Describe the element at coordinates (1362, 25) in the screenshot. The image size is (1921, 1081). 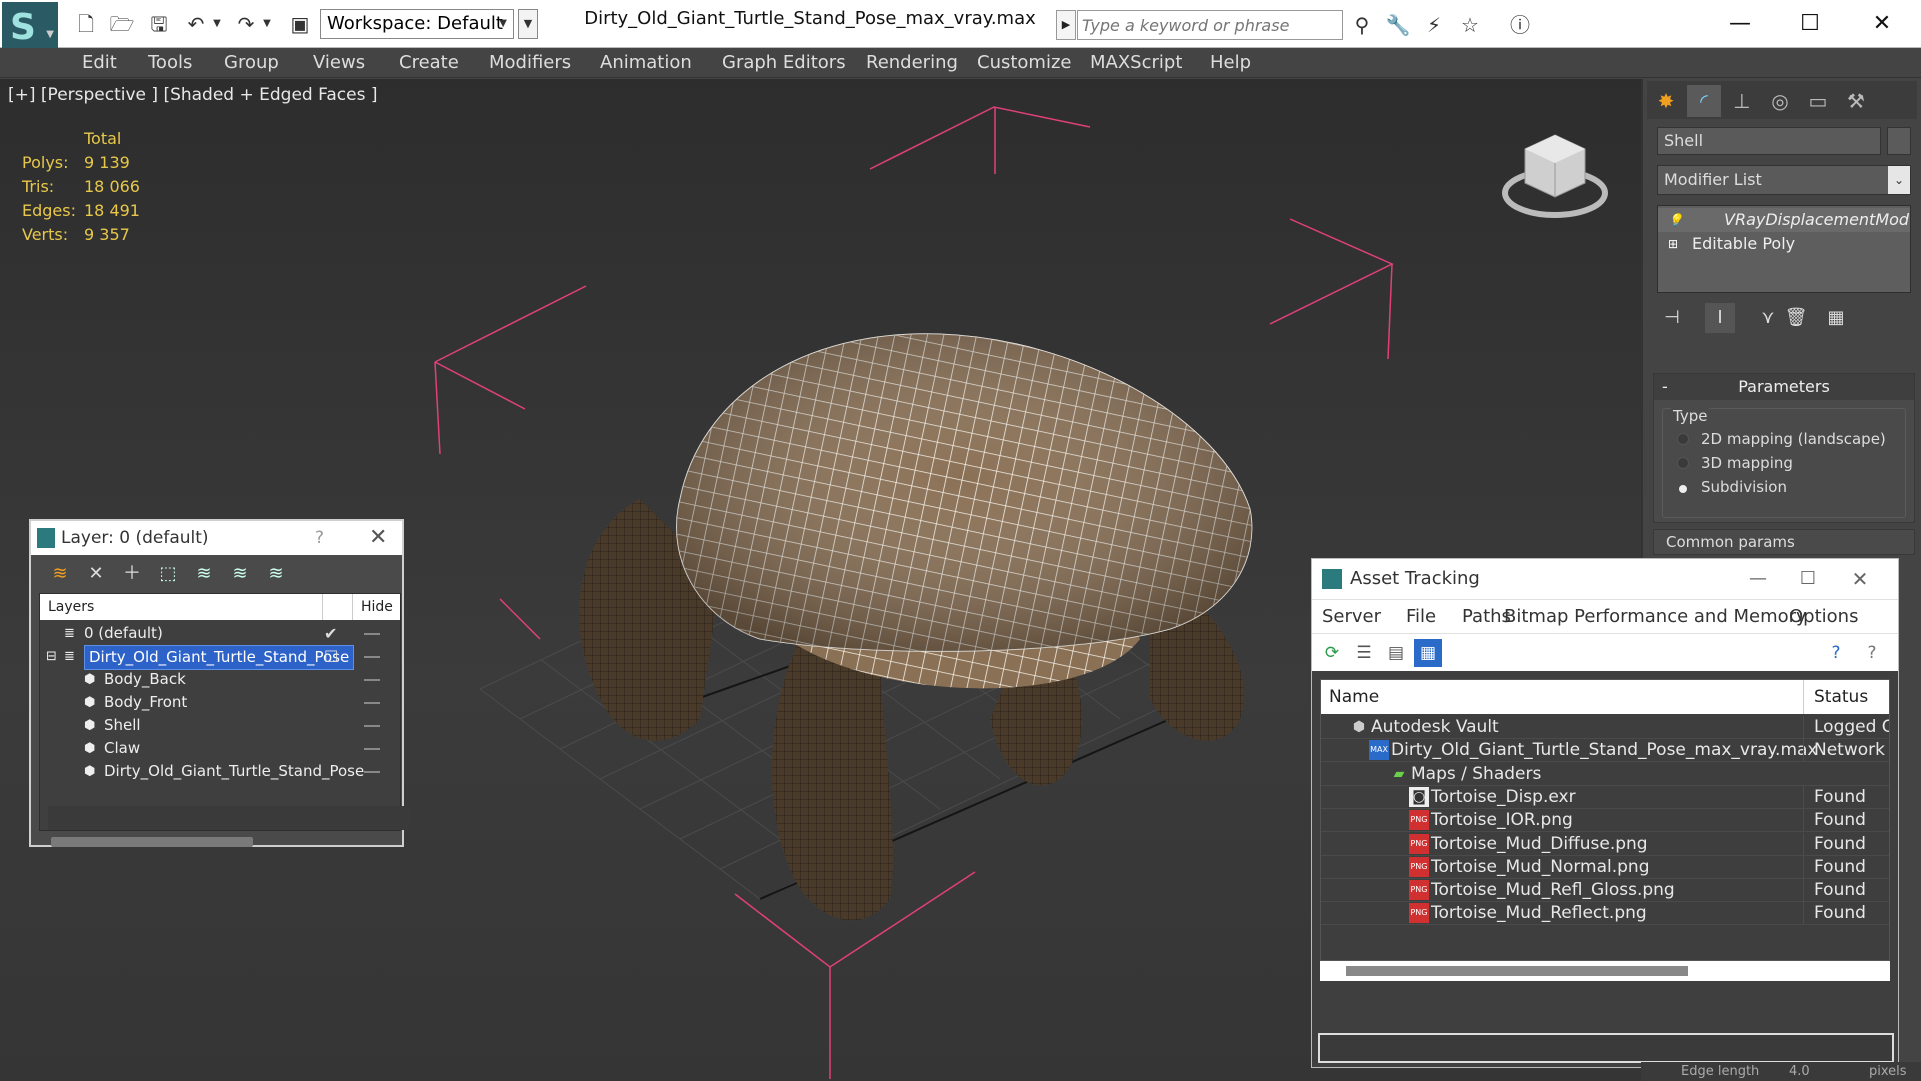
I see `binoculars-icon: ⚲` at that location.